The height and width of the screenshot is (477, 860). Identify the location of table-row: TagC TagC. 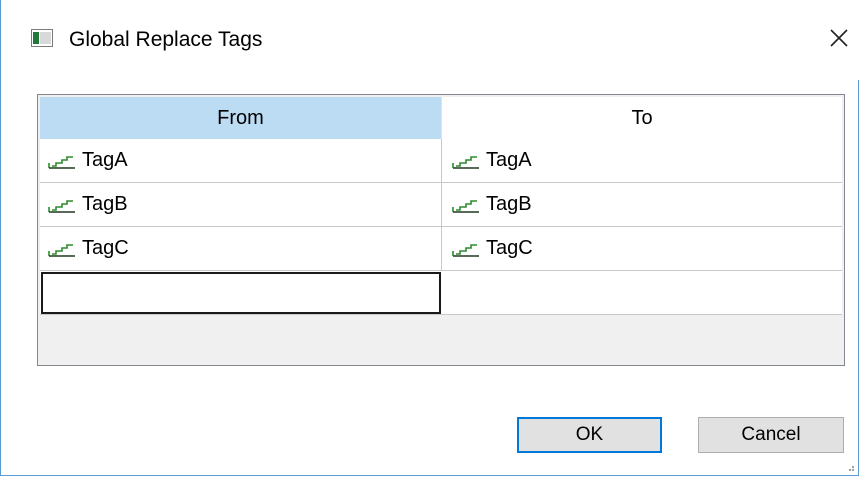
(441, 249).